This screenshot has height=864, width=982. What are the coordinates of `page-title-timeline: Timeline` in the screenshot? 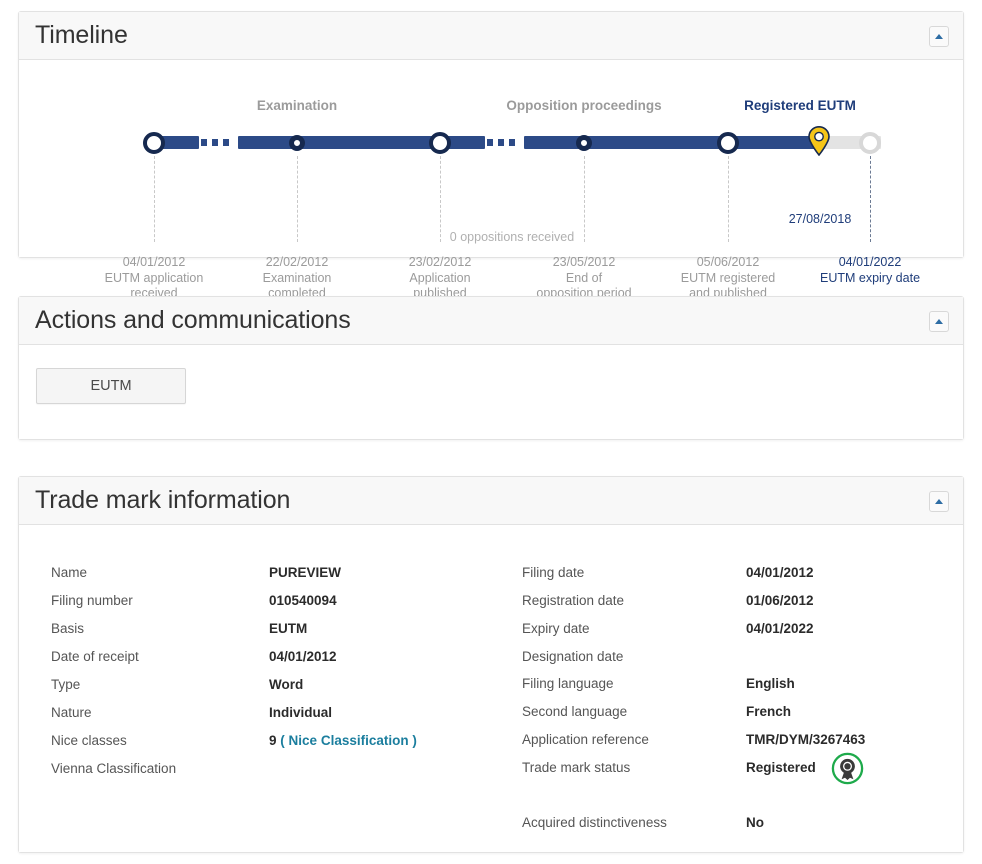 It's located at (81, 35).